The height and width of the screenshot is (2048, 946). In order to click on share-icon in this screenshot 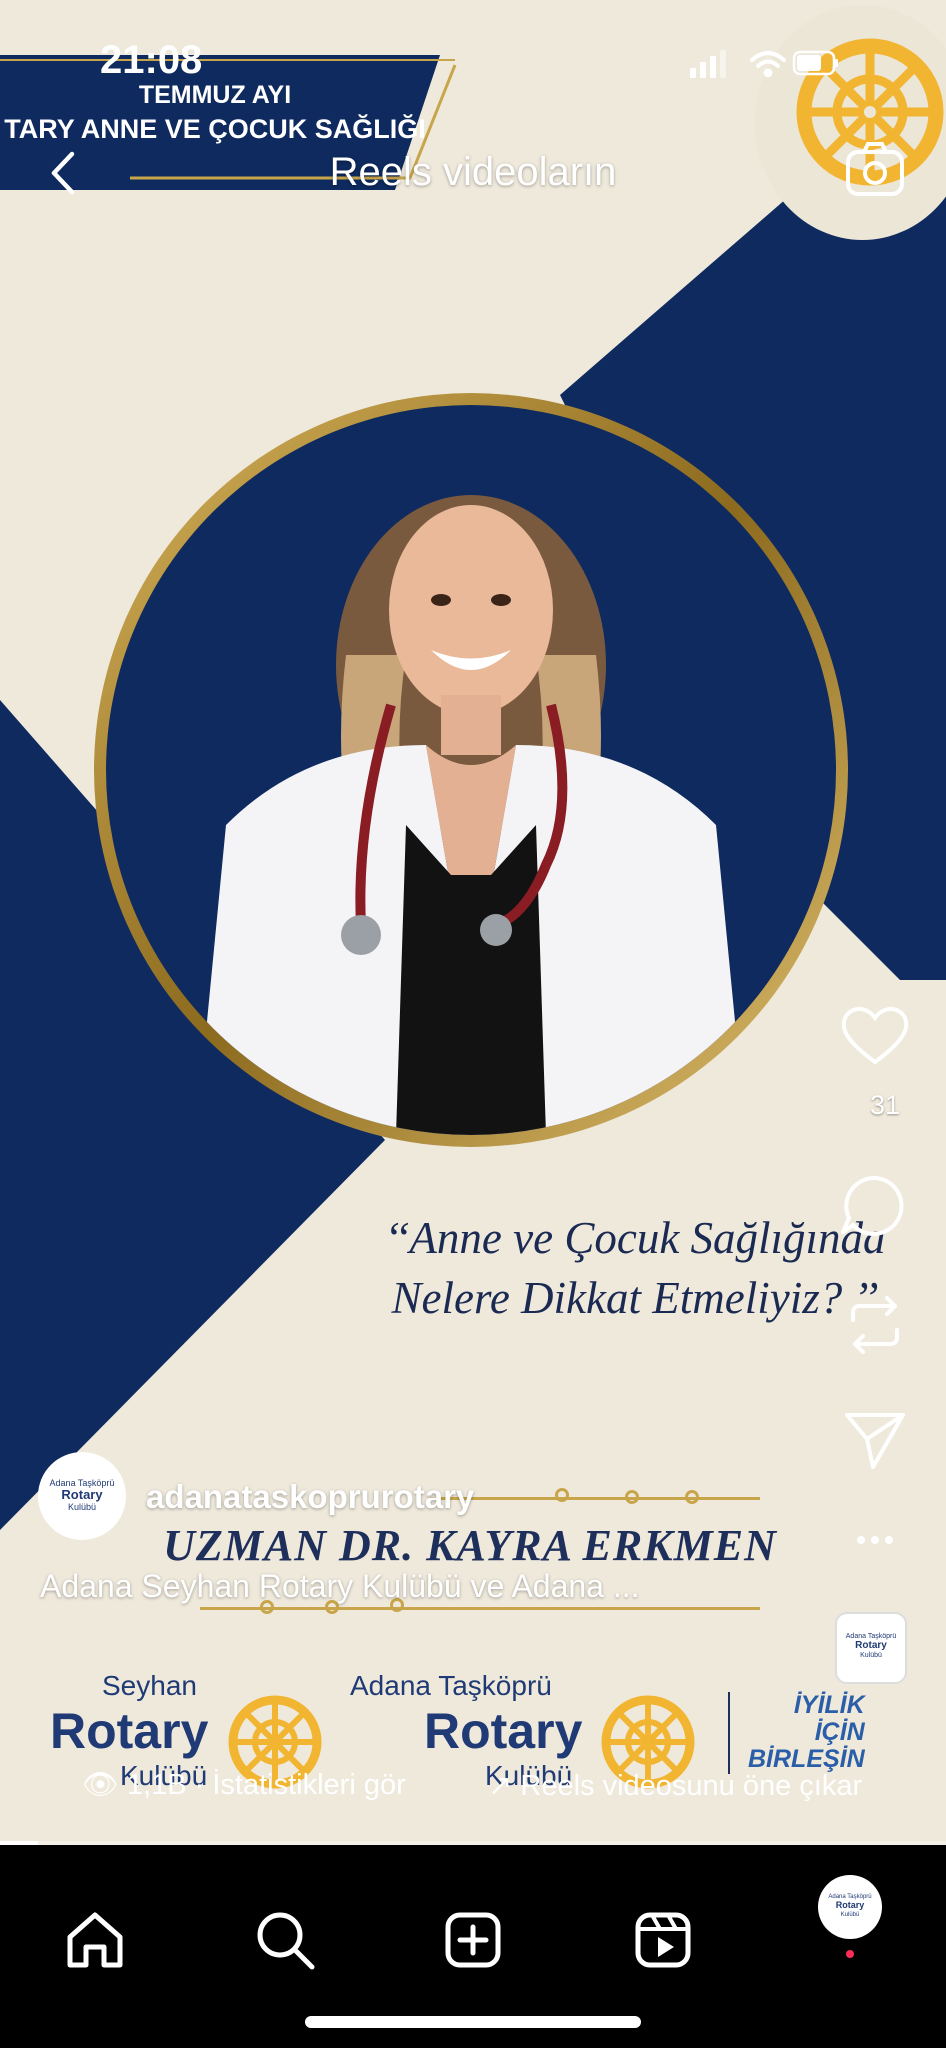, I will do `click(875, 1440)`.